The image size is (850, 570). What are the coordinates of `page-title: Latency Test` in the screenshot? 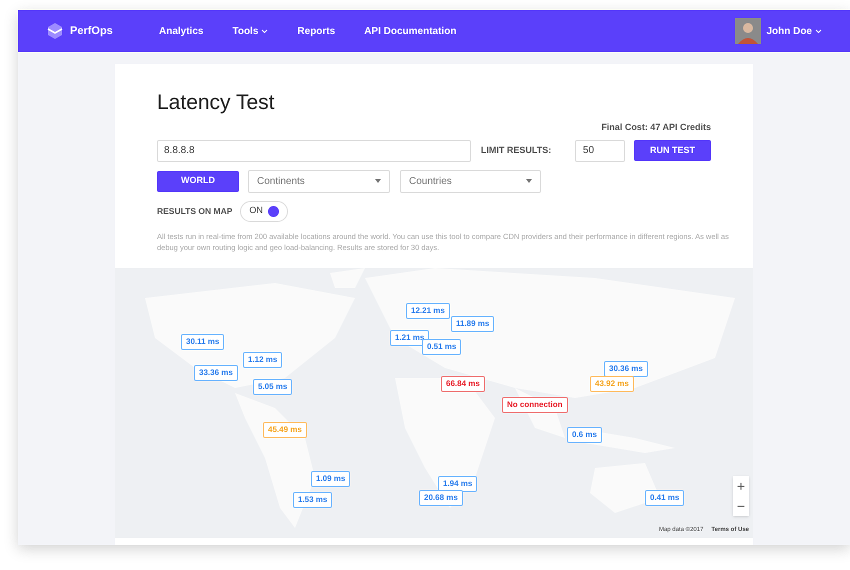 It's located at (216, 102).